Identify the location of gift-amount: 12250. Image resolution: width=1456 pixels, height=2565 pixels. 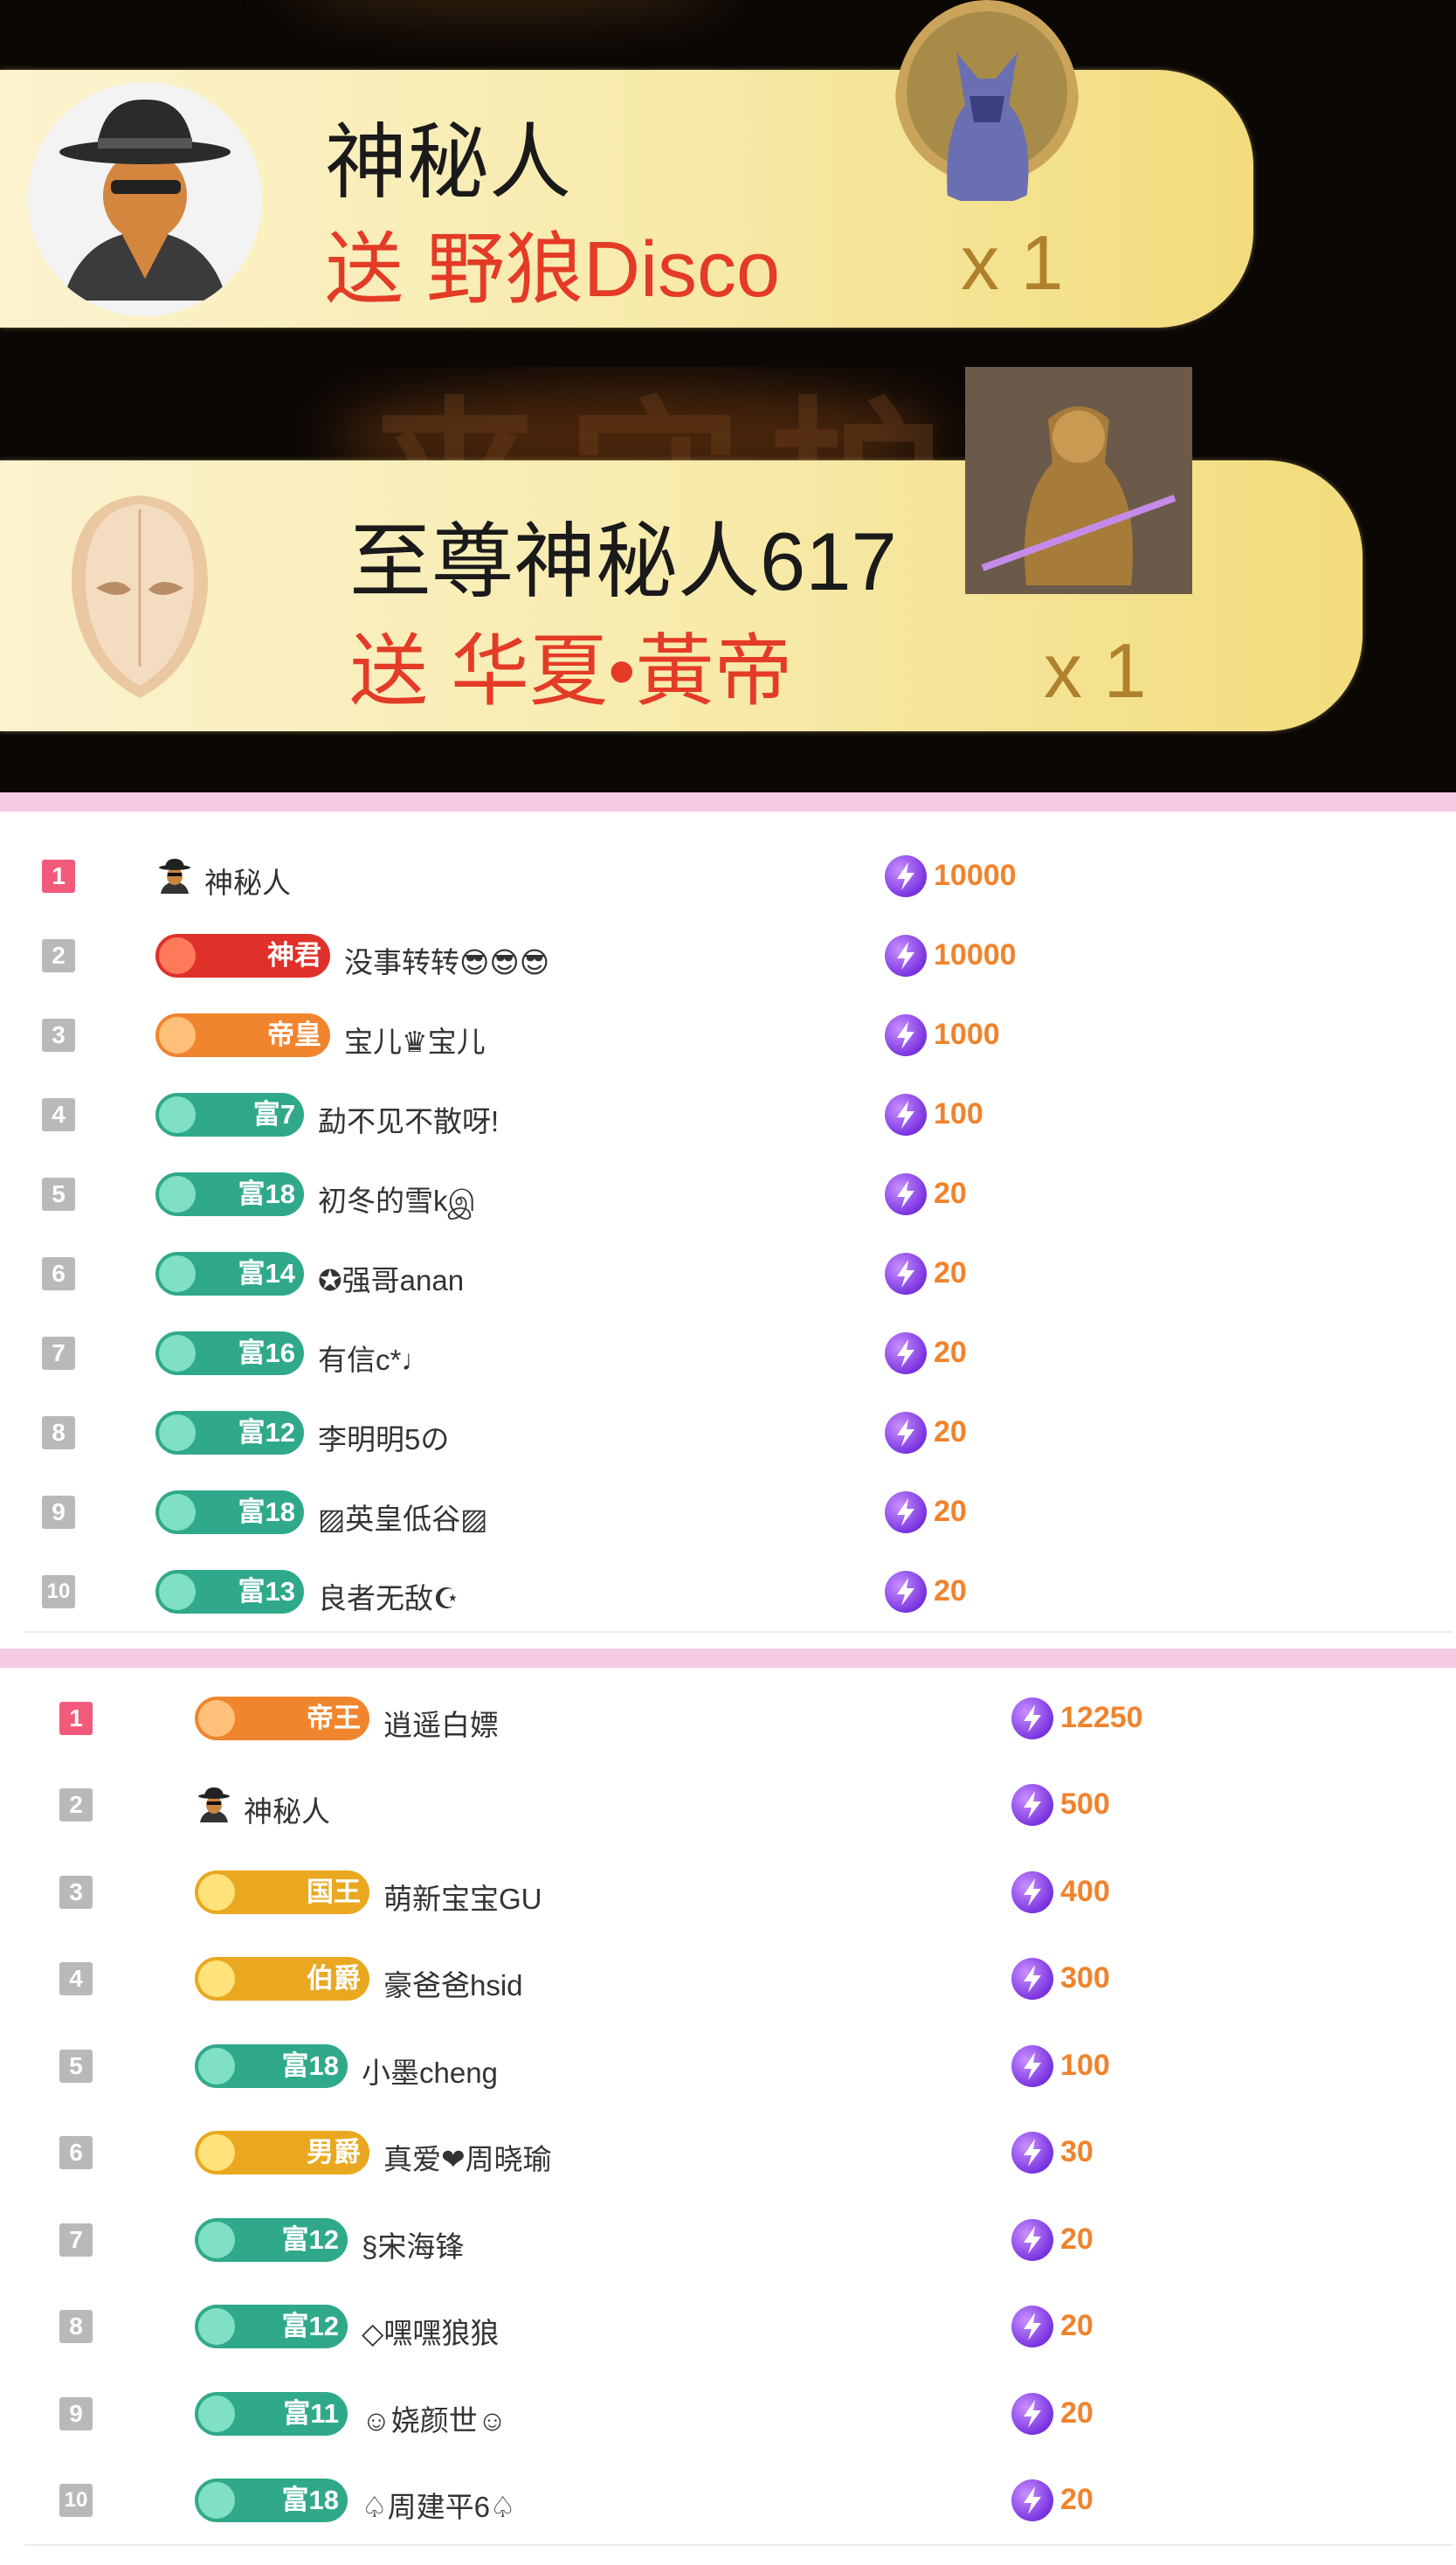
(1101, 1717).